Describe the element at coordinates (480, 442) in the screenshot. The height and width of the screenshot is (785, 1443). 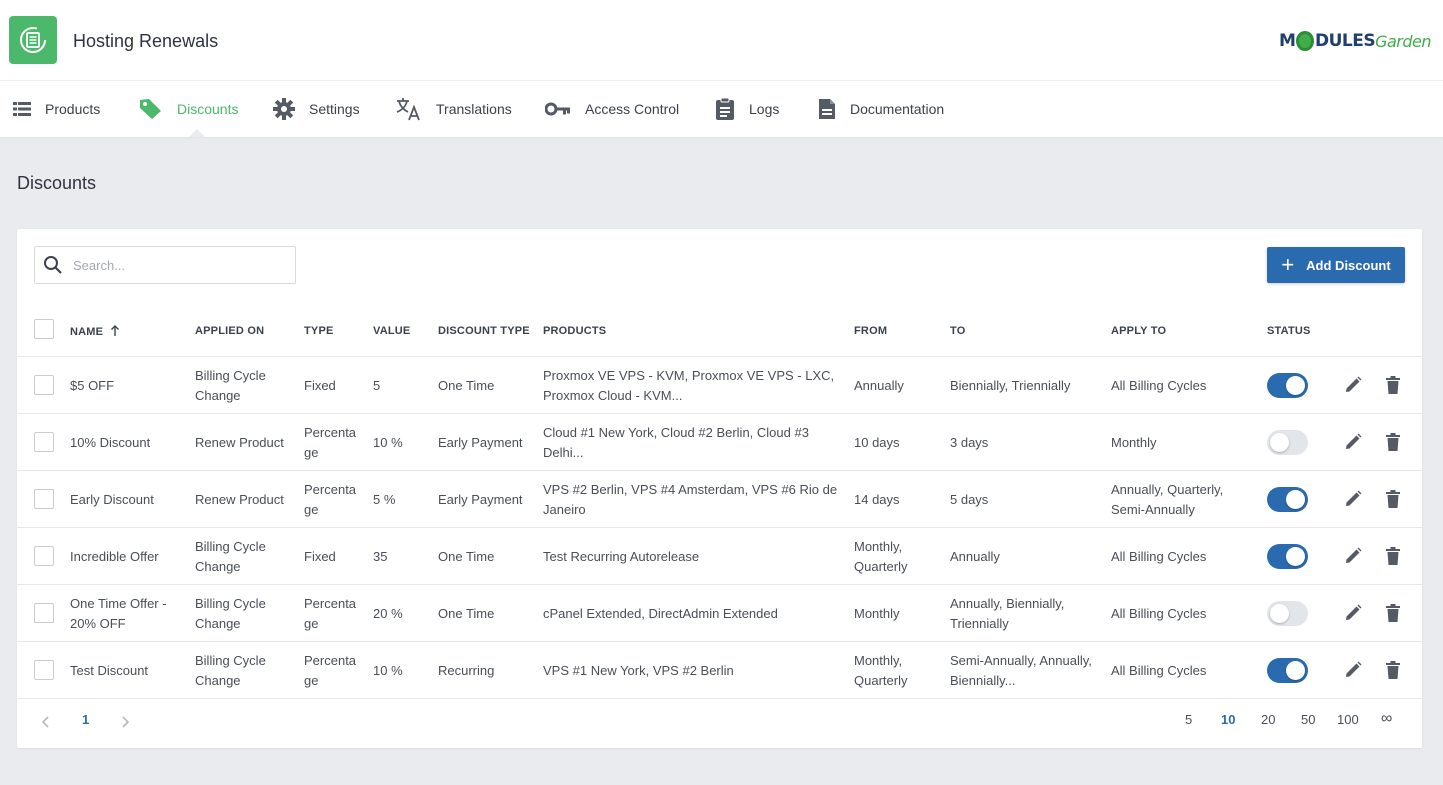
I see `cell-discount-type: Early Payment` at that location.